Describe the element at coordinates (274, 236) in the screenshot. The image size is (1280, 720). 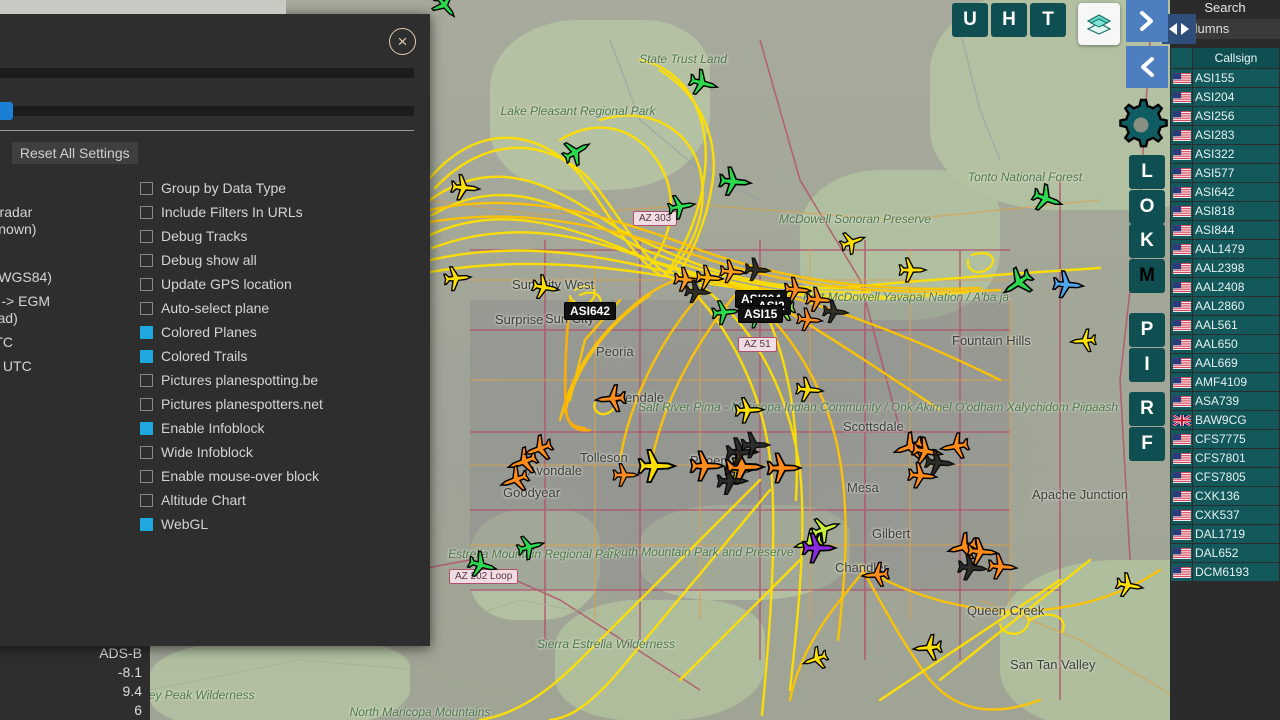
I see `right-option-2: Debug Tracks` at that location.